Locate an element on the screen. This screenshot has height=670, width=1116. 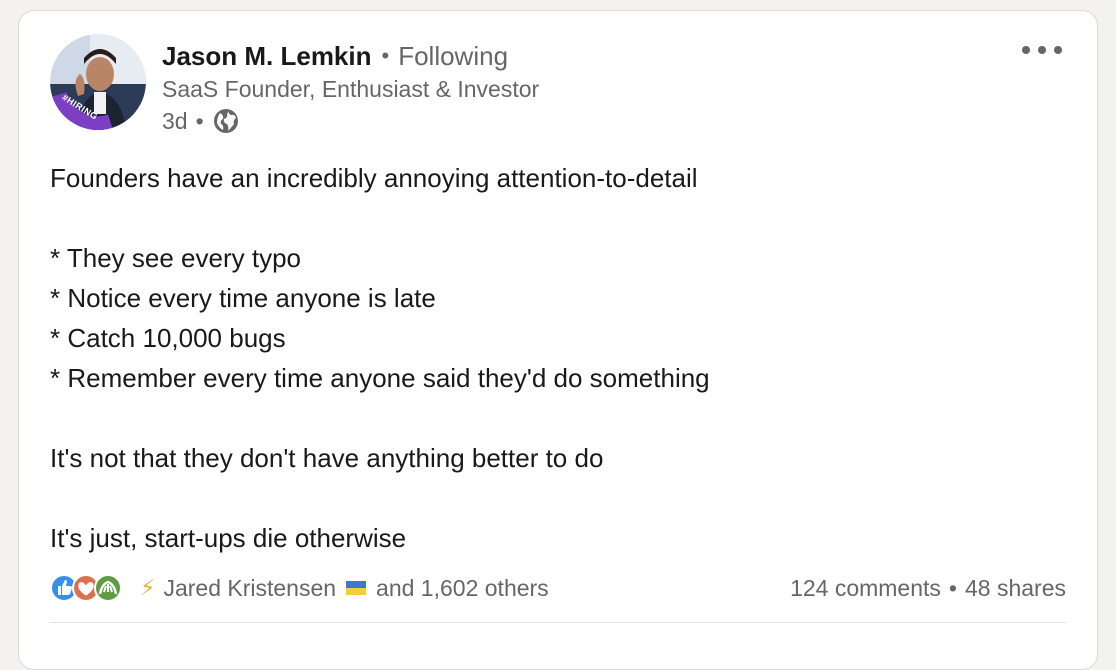
author-headline: SaaS Founder, Enthusiast & Investor is located at coordinates (351, 89).